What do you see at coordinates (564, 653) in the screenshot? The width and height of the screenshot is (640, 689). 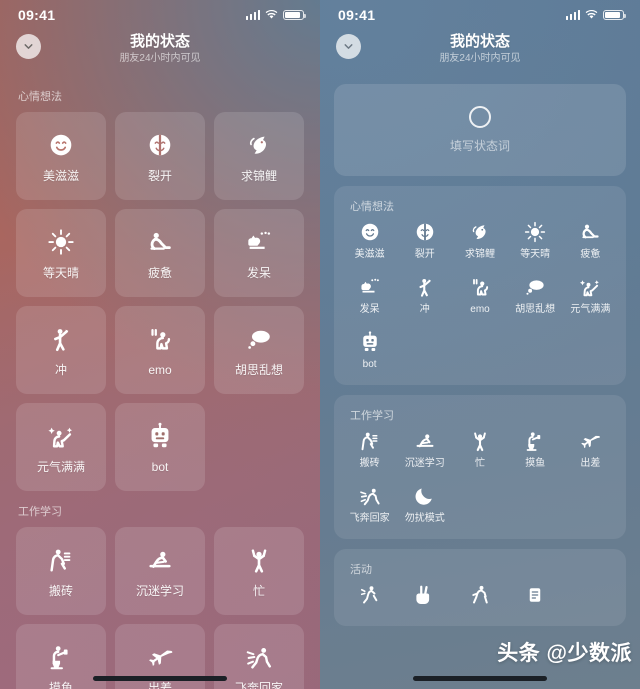 I see `watermark: 头条 @少数派` at bounding box center [564, 653].